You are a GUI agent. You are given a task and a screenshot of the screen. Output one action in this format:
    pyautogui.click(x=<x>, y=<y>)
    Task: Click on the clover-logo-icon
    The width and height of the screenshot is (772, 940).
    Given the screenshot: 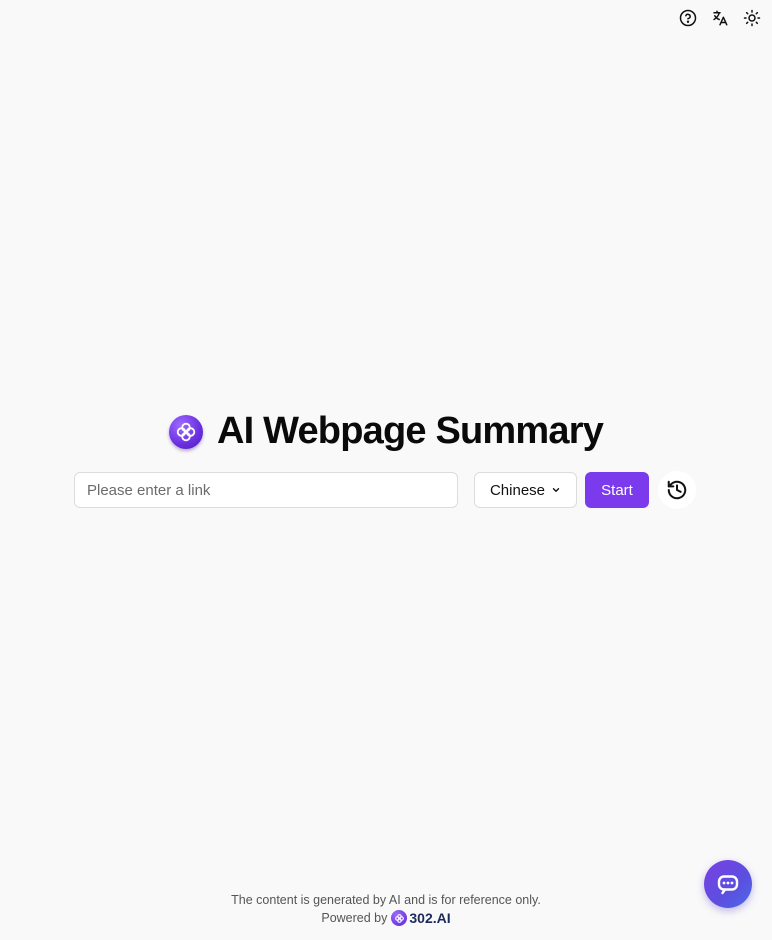 What is the action you would take?
    pyautogui.click(x=186, y=431)
    